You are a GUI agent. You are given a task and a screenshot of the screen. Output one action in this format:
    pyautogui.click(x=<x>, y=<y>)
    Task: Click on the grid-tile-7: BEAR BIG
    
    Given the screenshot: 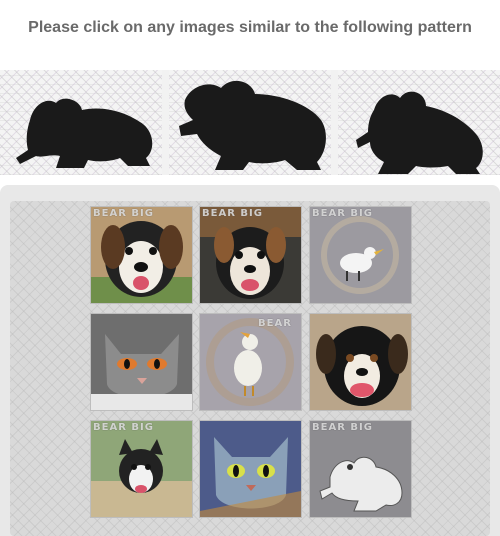 What is the action you would take?
    pyautogui.click(x=141, y=469)
    